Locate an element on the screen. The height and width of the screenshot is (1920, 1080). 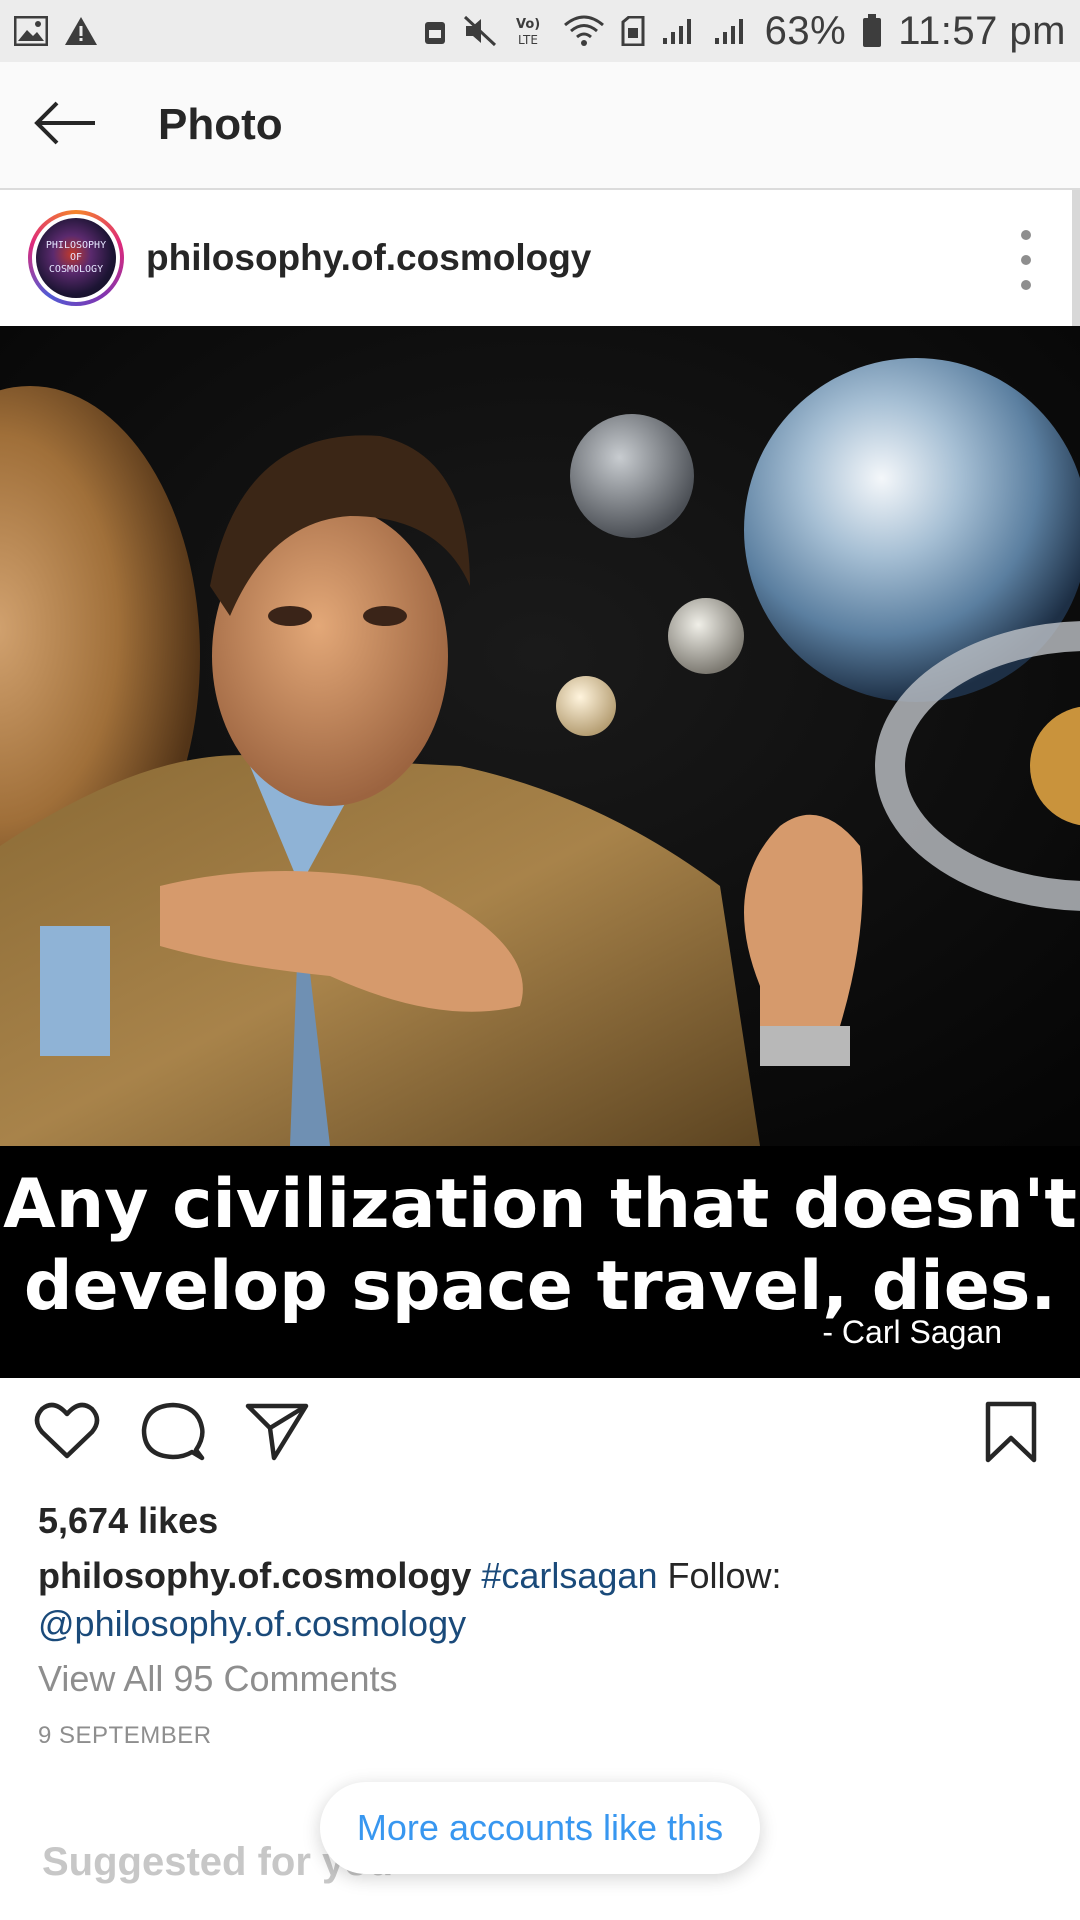
like-button is located at coordinates (67, 1432).